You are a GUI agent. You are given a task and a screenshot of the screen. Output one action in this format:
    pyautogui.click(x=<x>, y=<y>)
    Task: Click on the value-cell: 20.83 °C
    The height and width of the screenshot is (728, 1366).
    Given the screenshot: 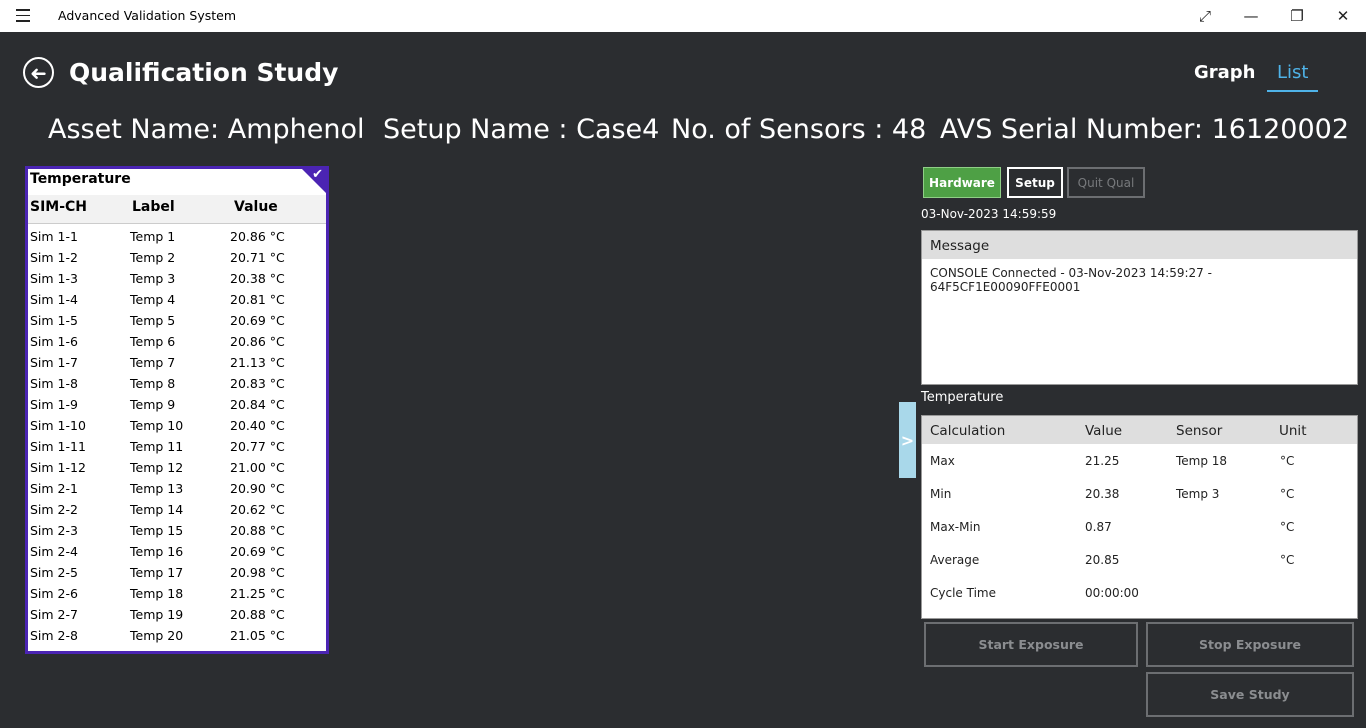 What is the action you would take?
    pyautogui.click(x=257, y=383)
    